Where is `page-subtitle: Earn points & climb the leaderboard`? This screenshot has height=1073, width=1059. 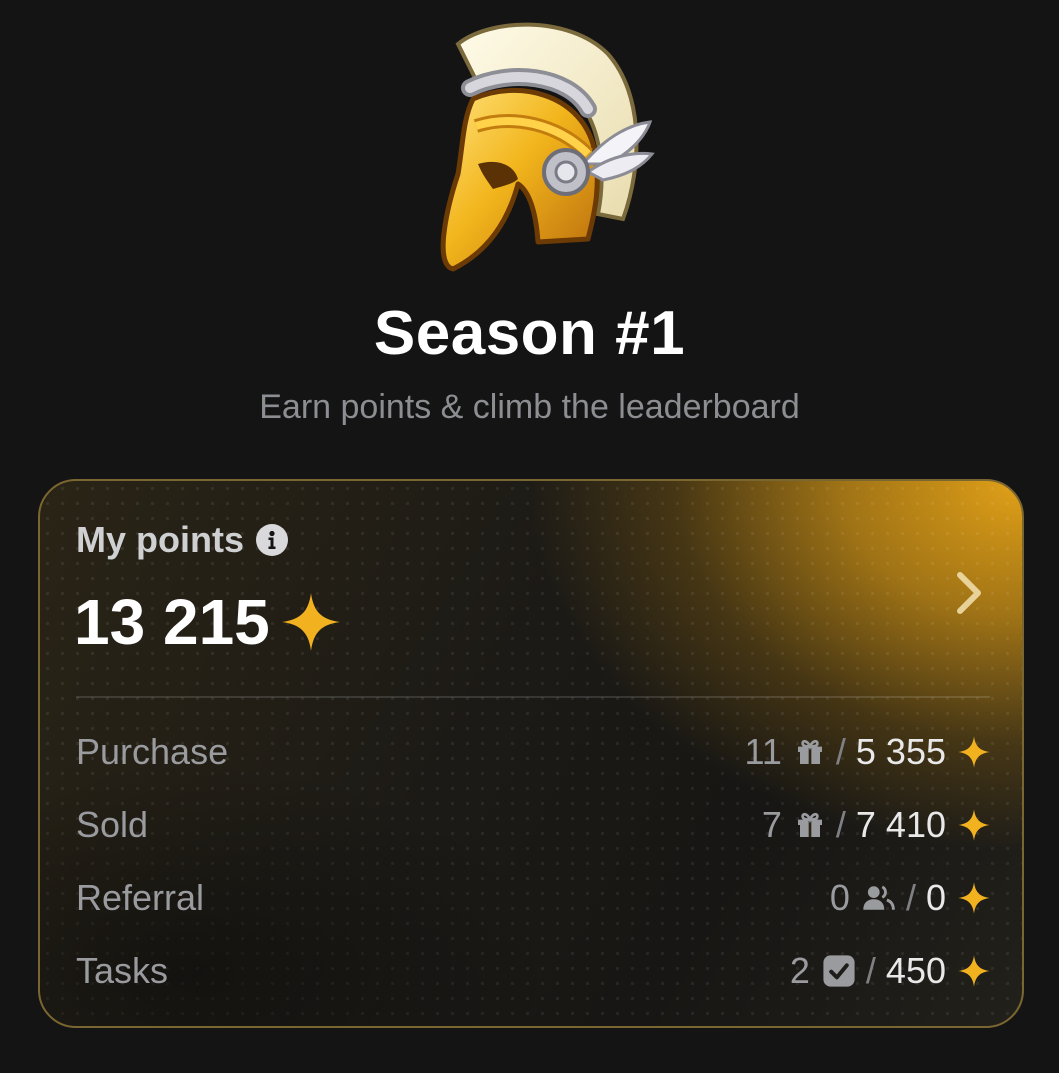 page-subtitle: Earn points & climb the leaderboard is located at coordinates (529, 407).